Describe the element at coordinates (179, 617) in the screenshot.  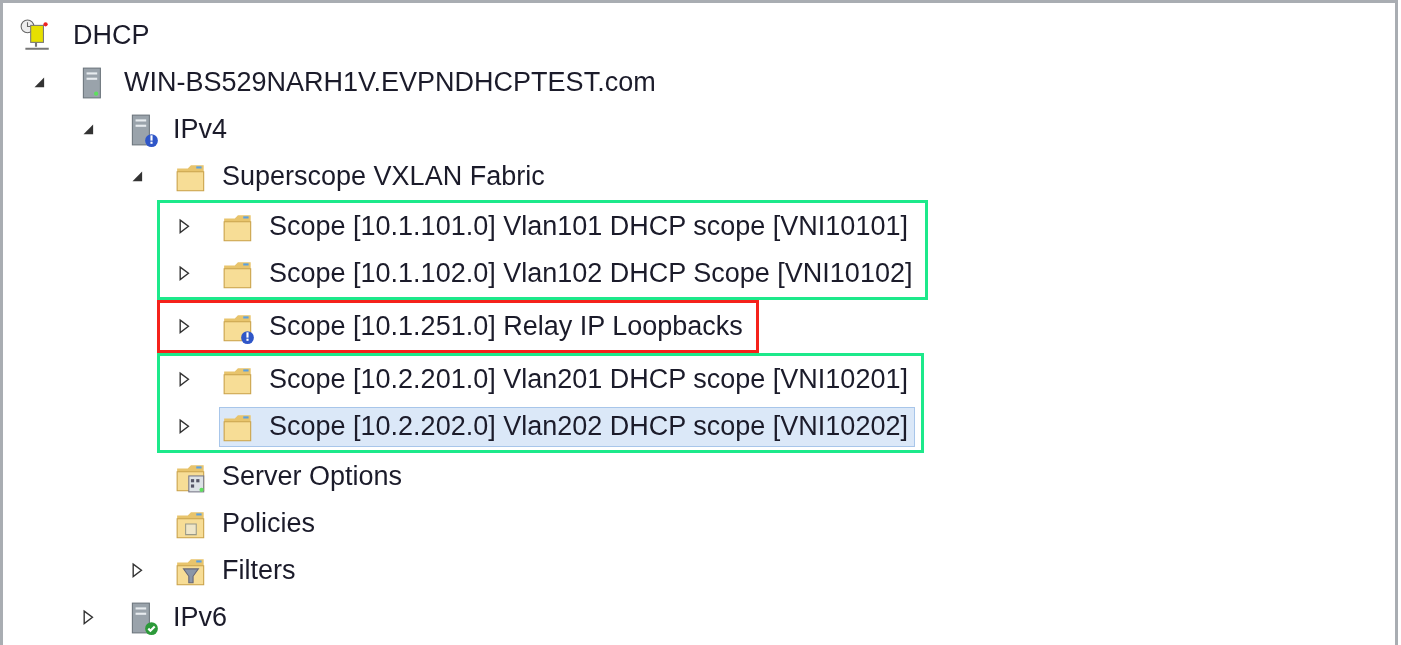
I see `tree-item: IPv6` at that location.